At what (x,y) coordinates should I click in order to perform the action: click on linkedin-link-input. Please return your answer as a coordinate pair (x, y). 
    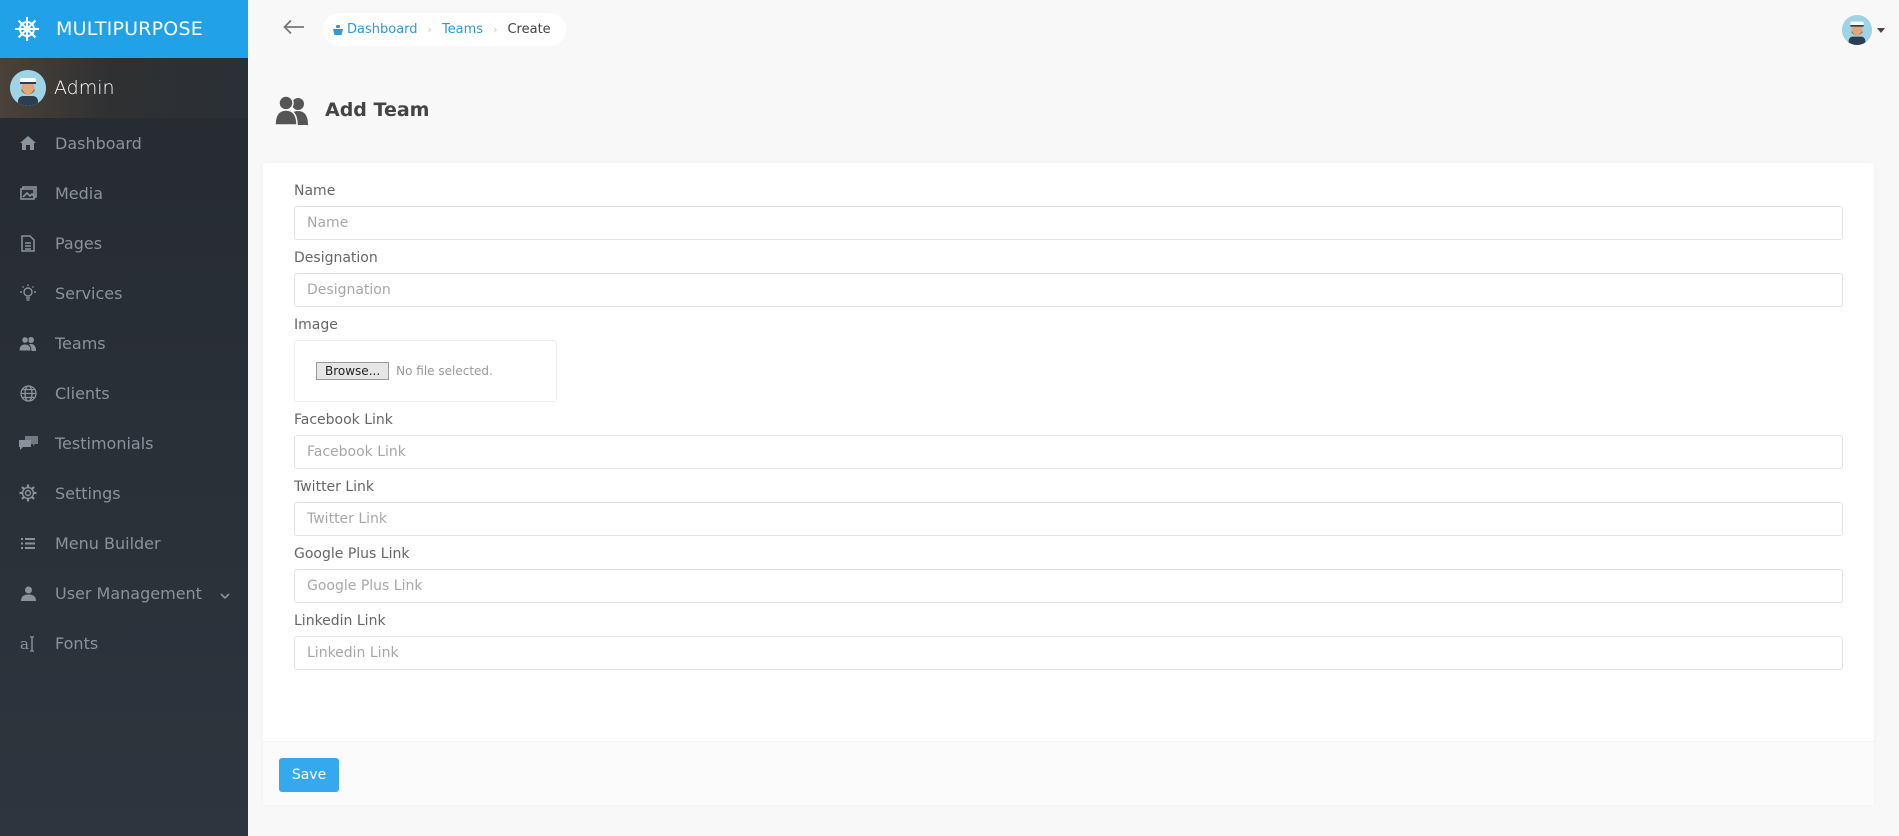
    Looking at the image, I should click on (1068, 653).